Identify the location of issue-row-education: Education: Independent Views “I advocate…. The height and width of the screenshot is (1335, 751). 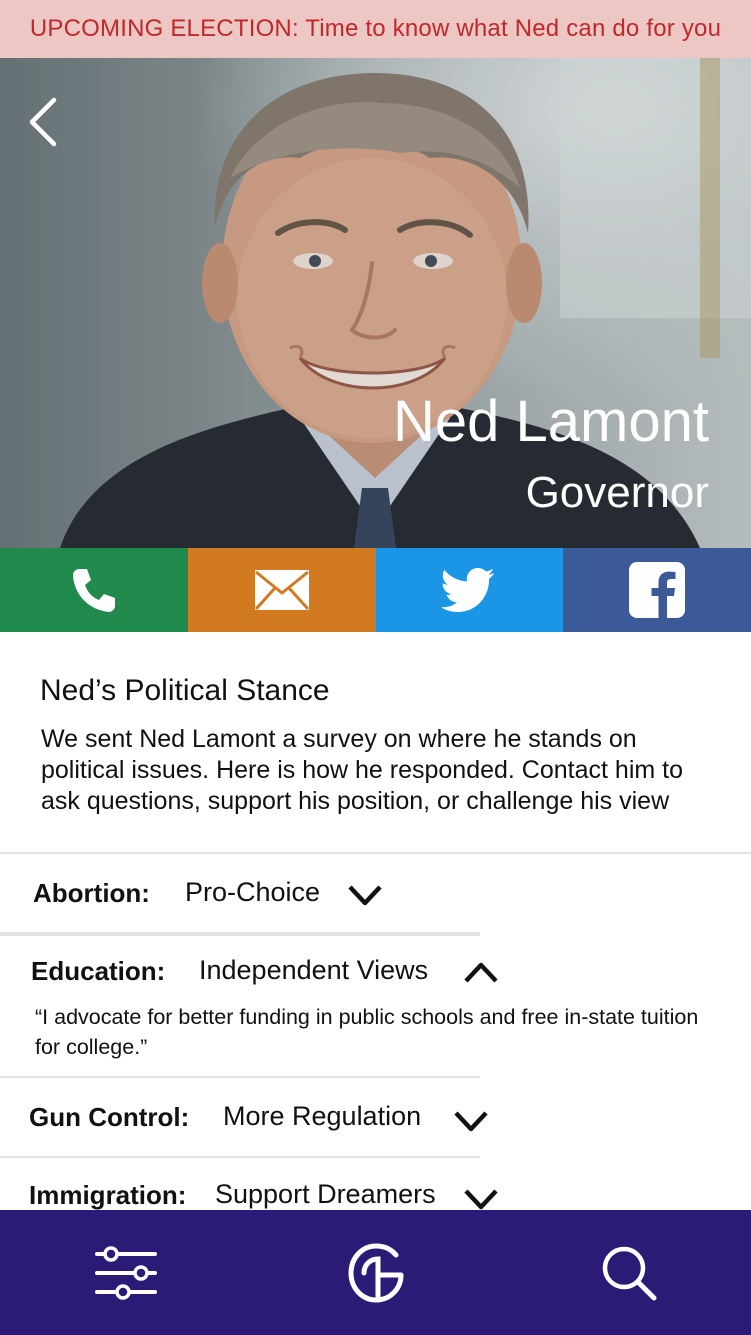
(349, 1006).